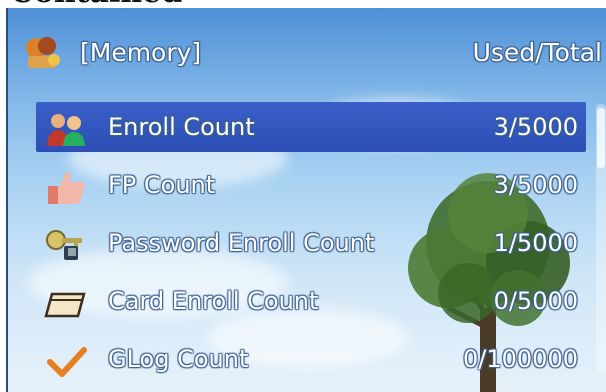 The height and width of the screenshot is (392, 606). I want to click on header-used-total-label: Used/Total, so click(537, 52).